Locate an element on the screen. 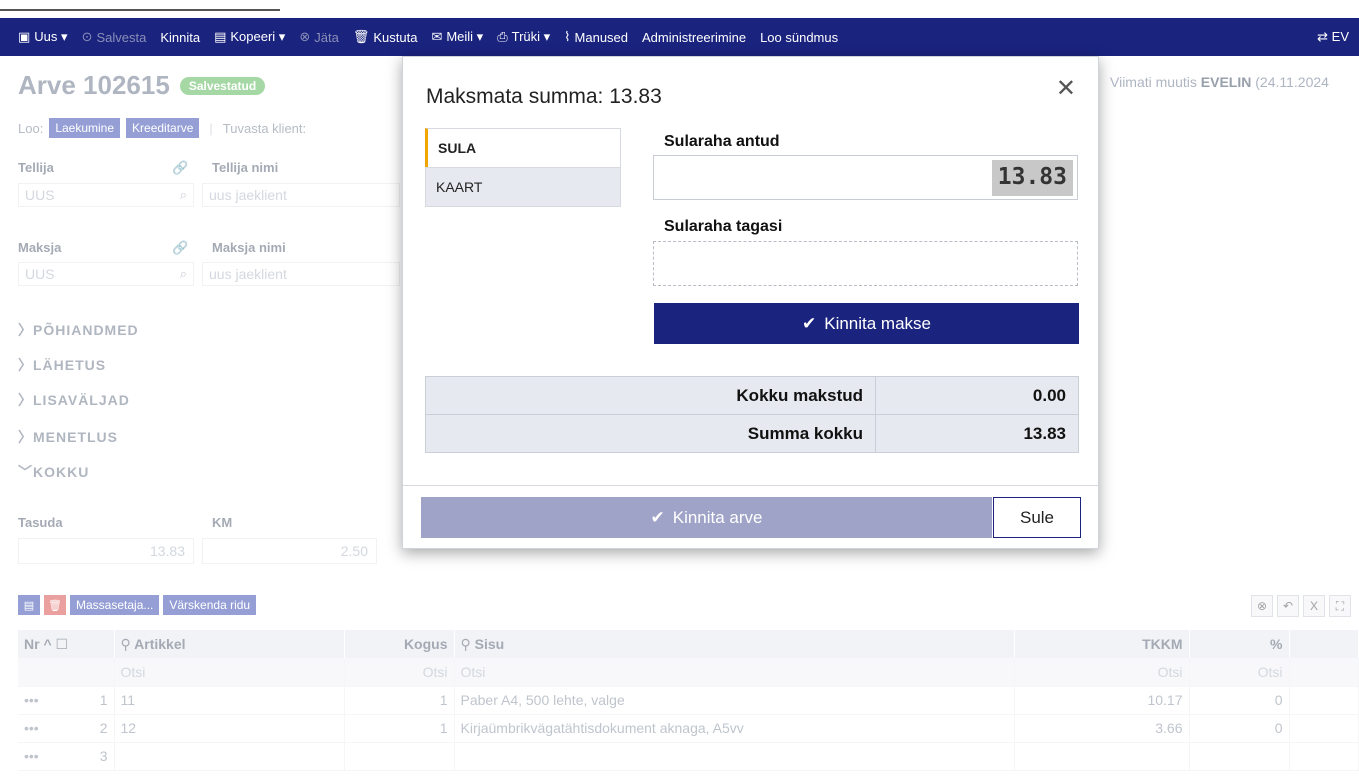  cash-back-label: Sularaha tagasi is located at coordinates (723, 226).